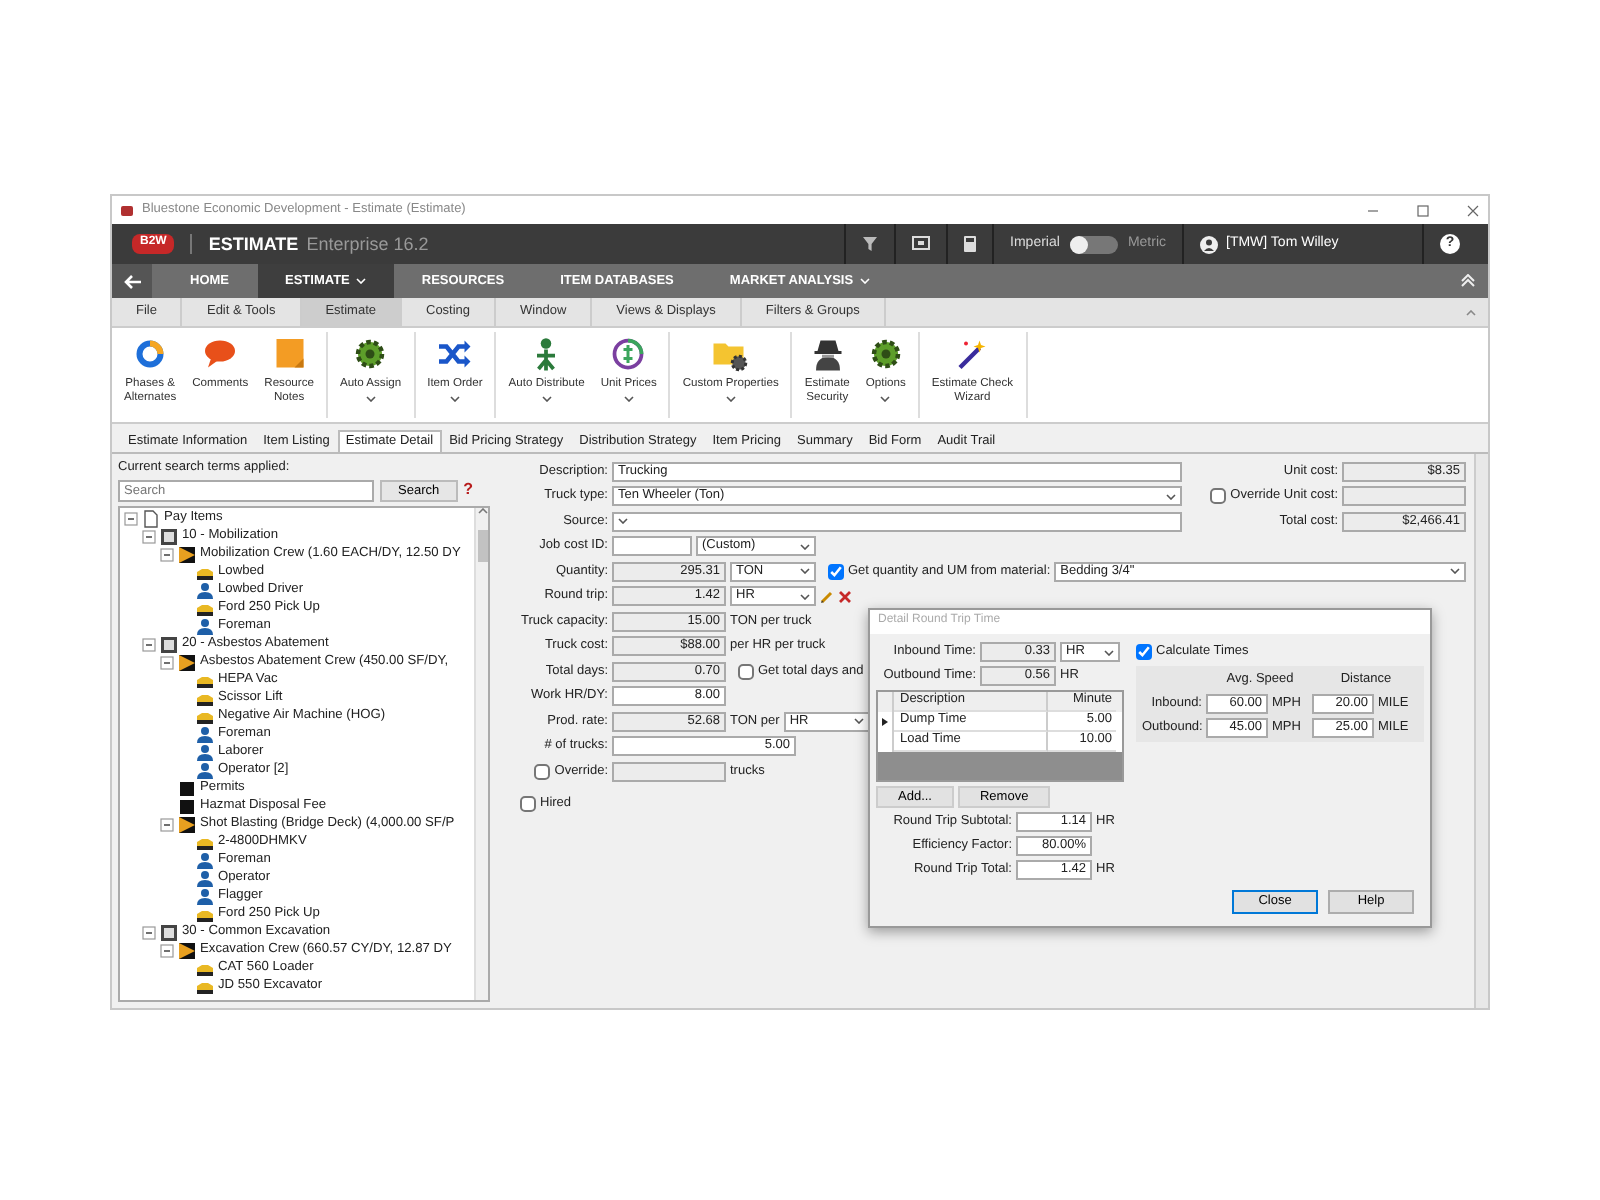  Describe the element at coordinates (921, 244) in the screenshot. I see `monitor-icon` at that location.